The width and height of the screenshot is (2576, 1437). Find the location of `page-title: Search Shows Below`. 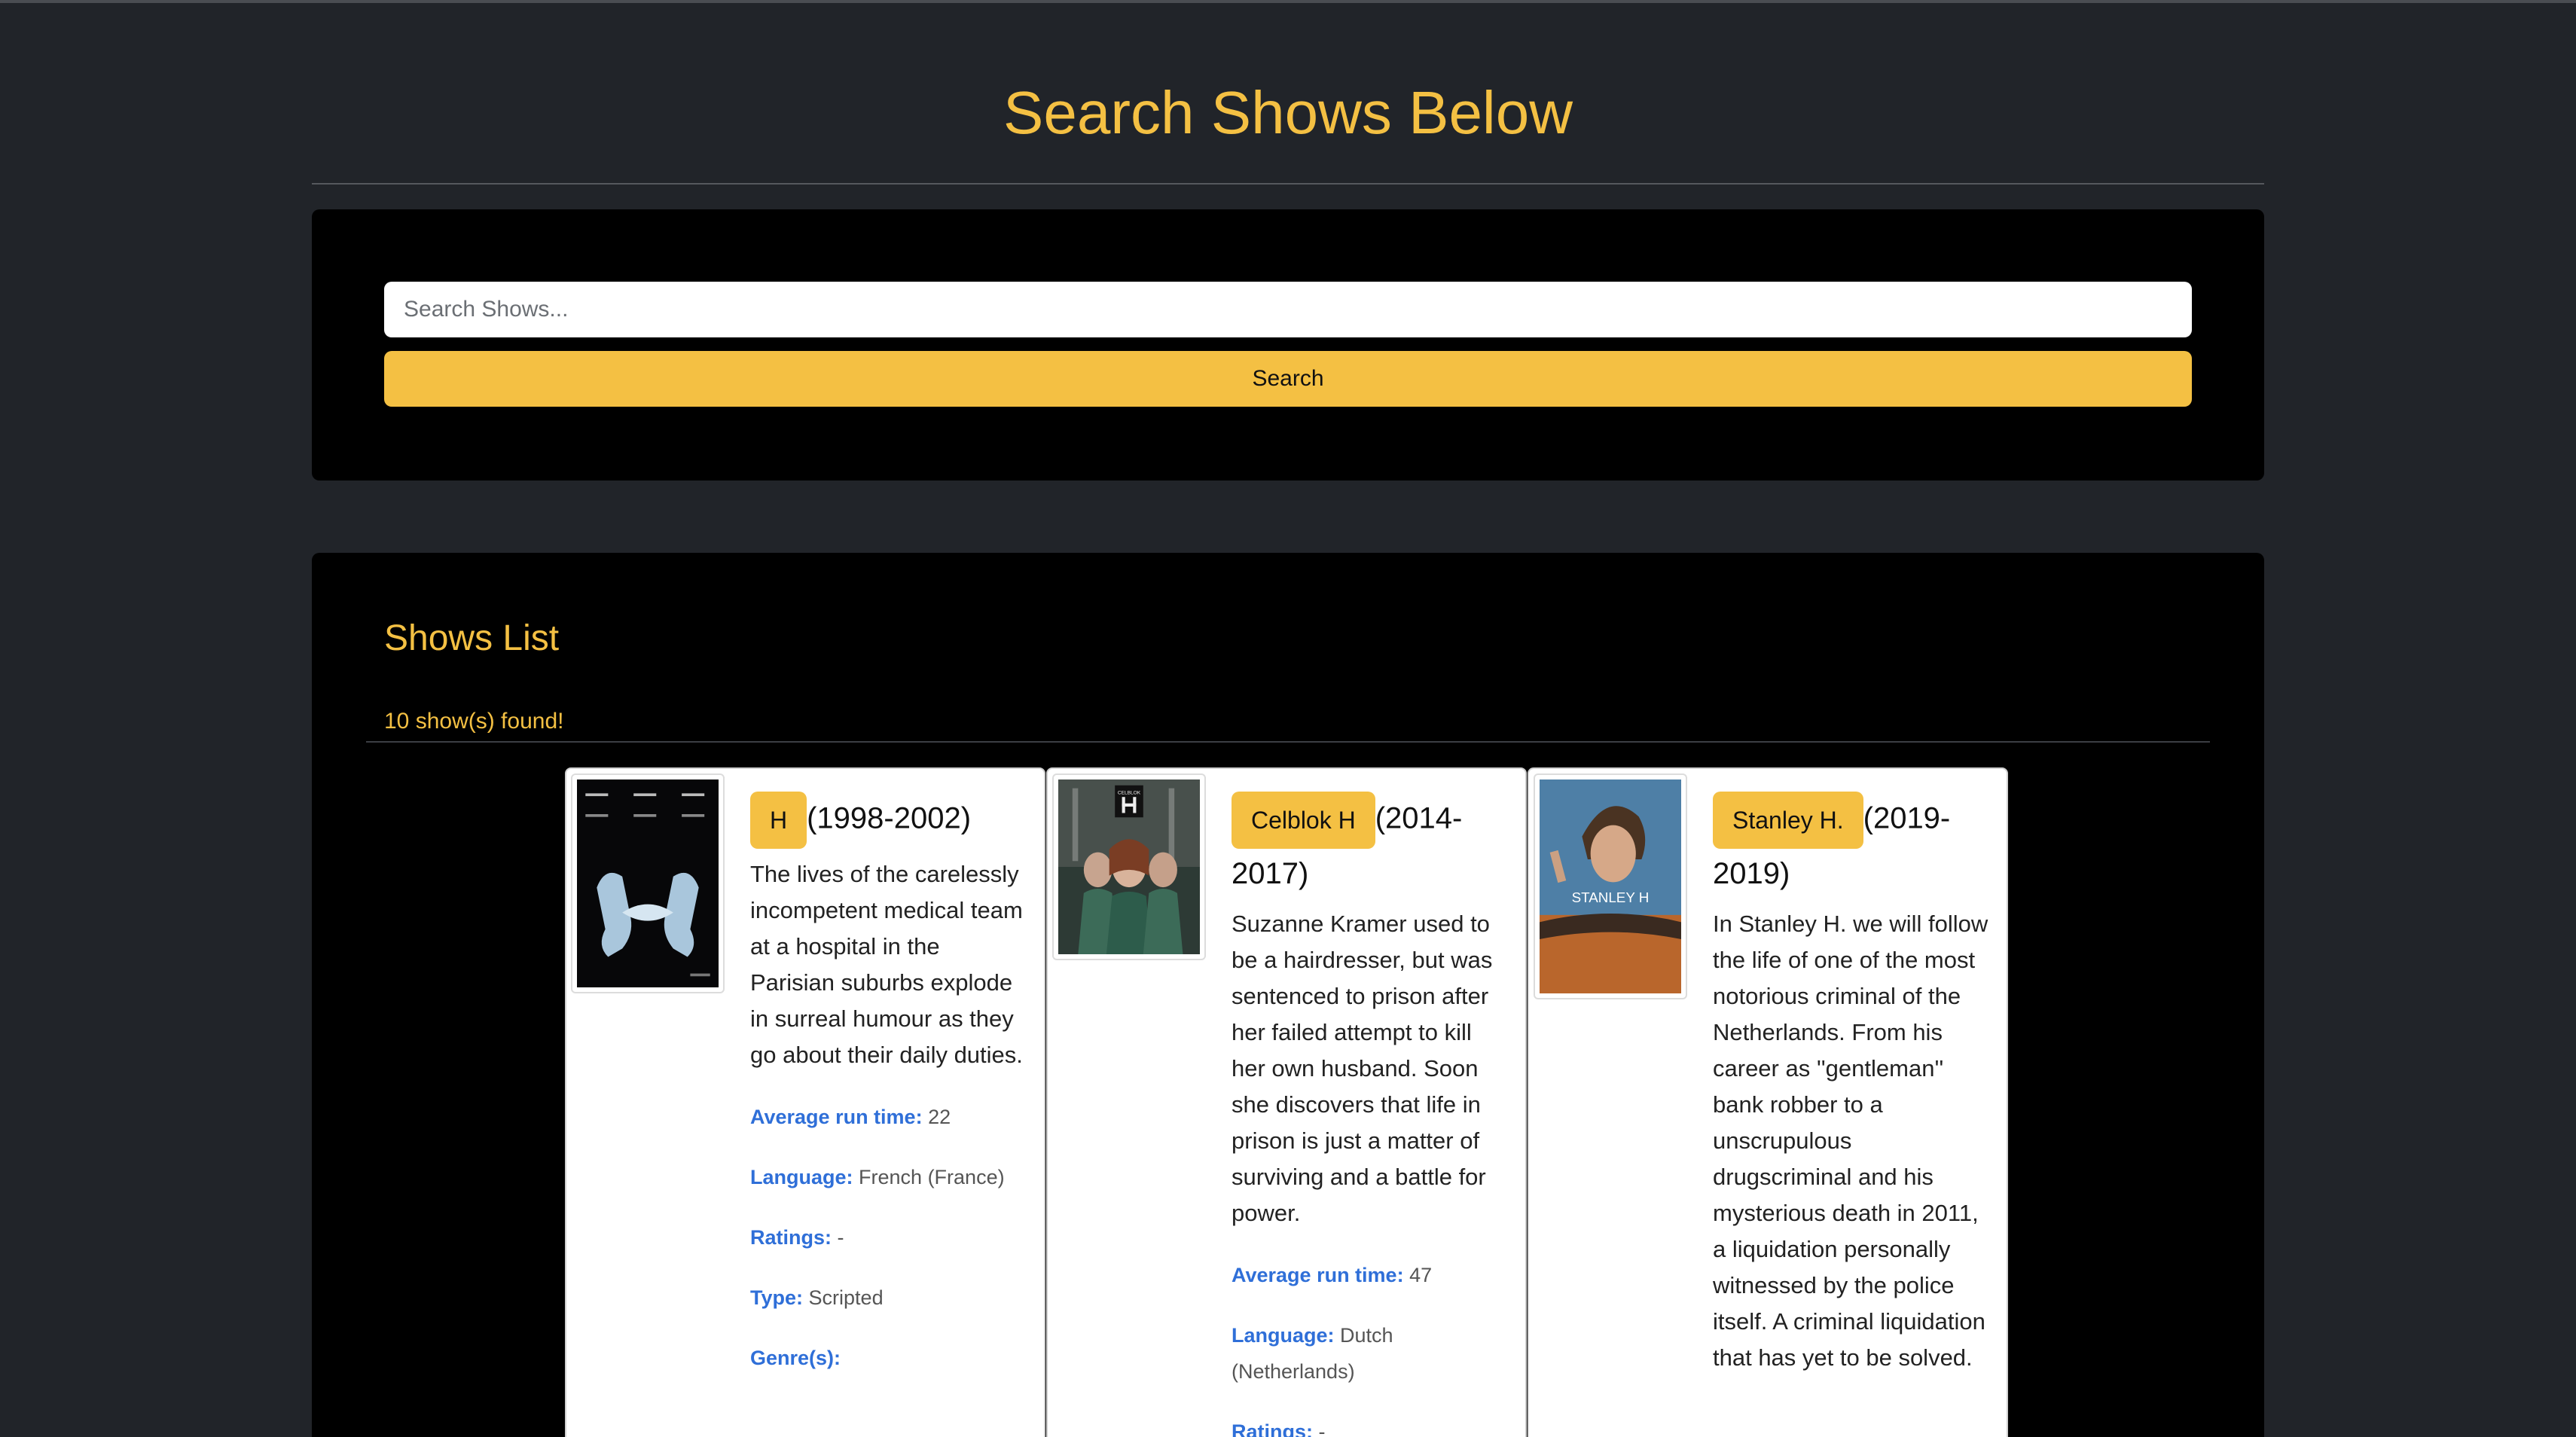

page-title: Search Shows Below is located at coordinates (1288, 113).